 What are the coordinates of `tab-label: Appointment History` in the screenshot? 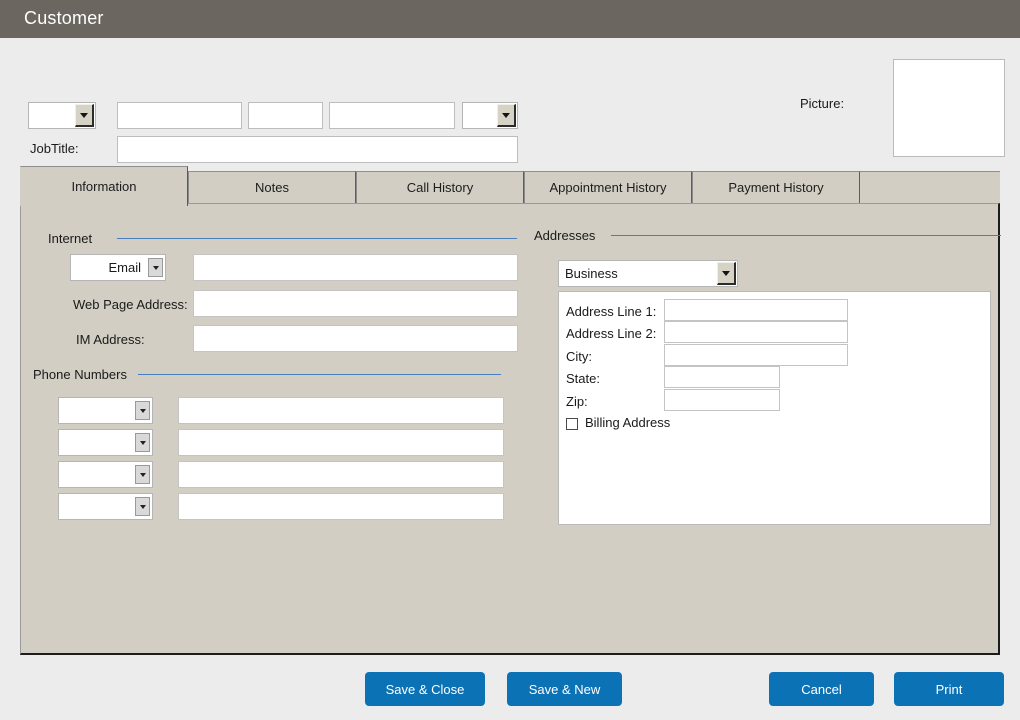 It's located at (608, 187).